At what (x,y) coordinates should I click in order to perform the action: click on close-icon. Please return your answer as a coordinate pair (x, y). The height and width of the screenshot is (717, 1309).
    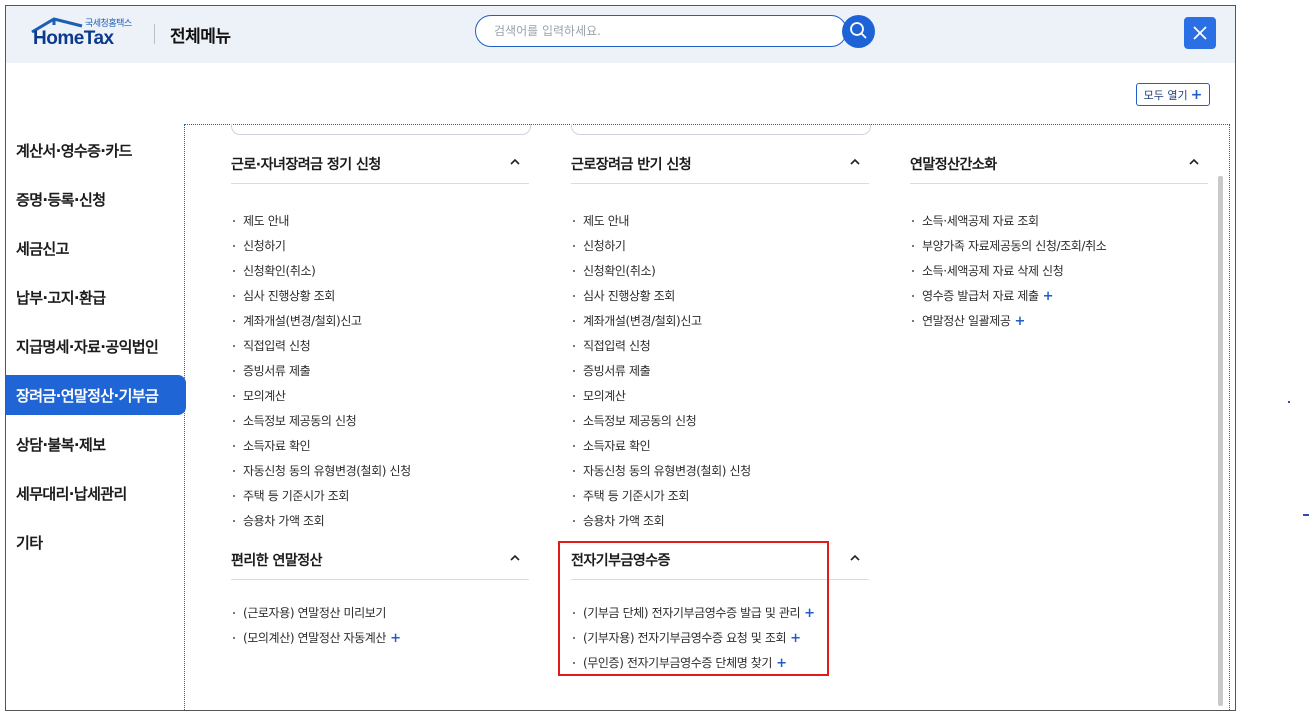
    Looking at the image, I should click on (1200, 33).